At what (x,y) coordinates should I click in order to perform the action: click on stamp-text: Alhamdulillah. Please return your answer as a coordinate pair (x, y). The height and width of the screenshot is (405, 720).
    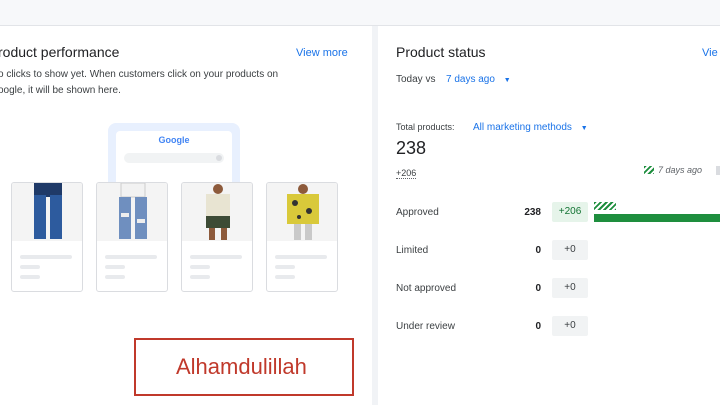
    Looking at the image, I should click on (241, 366).